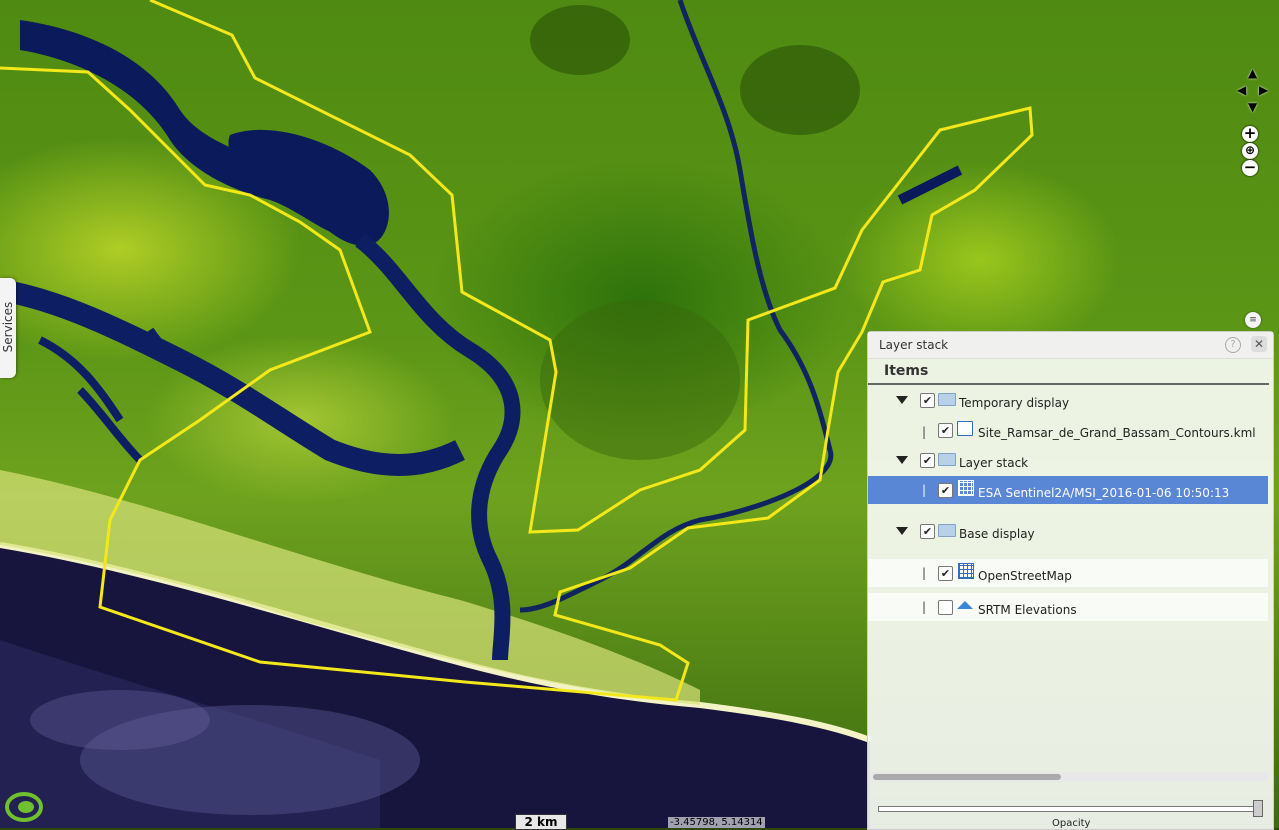 The height and width of the screenshot is (830, 1279). What do you see at coordinates (1104, 493) in the screenshot?
I see `layer-label: ESA Sentinel2A/MSI_2016-01-06 10:50:13` at bounding box center [1104, 493].